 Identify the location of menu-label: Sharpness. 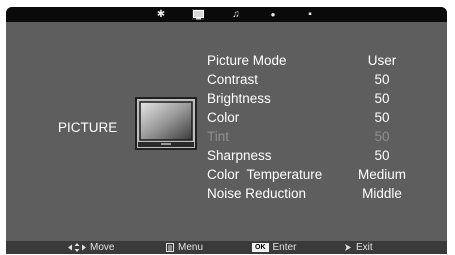
(239, 155).